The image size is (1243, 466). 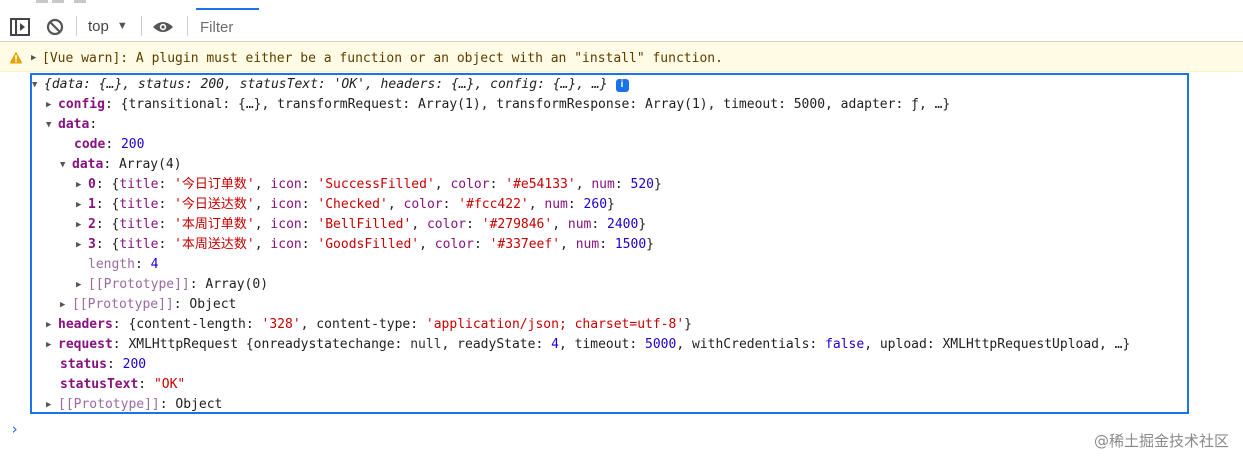 What do you see at coordinates (163, 27) in the screenshot?
I see `live-expression-eye-icon` at bounding box center [163, 27].